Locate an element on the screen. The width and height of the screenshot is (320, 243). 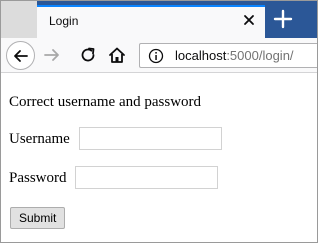
url-path: :5000/login/ is located at coordinates (260, 55).